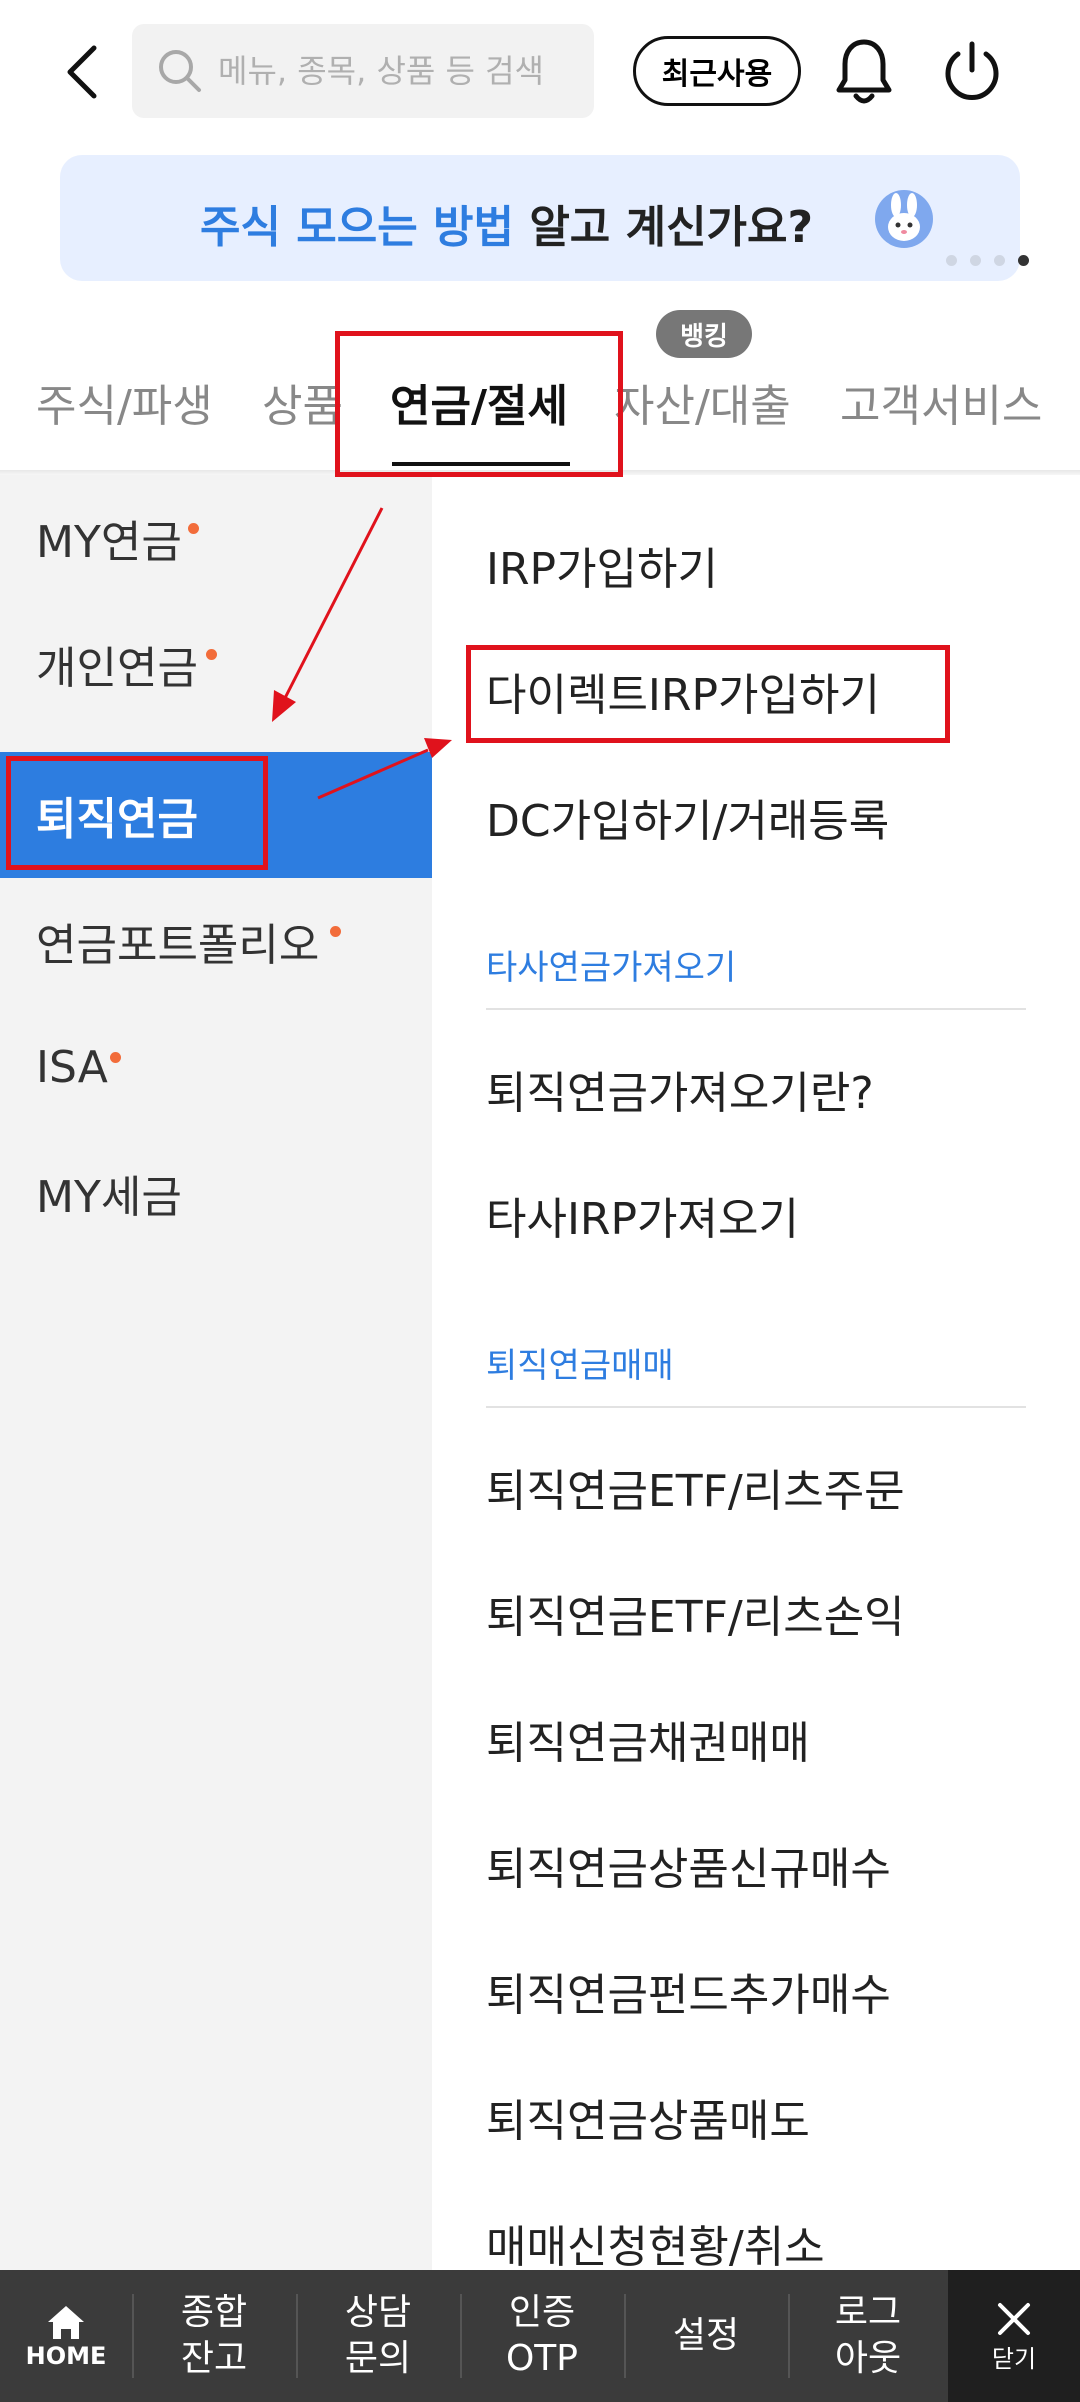 The image size is (1080, 2402). I want to click on home-button: HOME, so click(66, 2336).